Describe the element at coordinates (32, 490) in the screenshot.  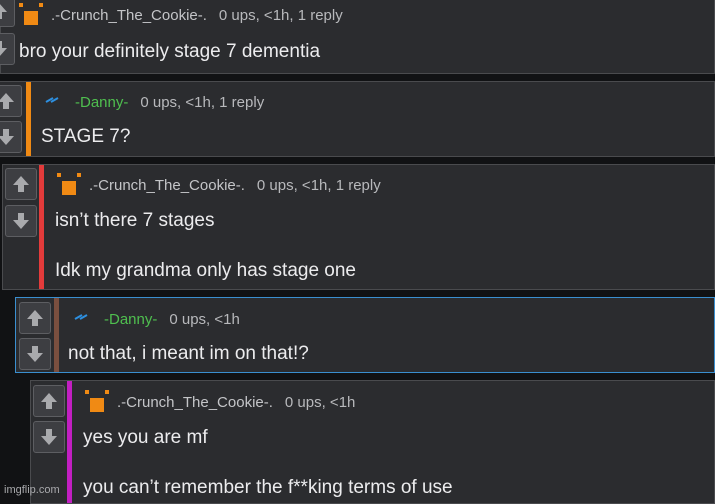
I see `watermark: imgflip.com` at that location.